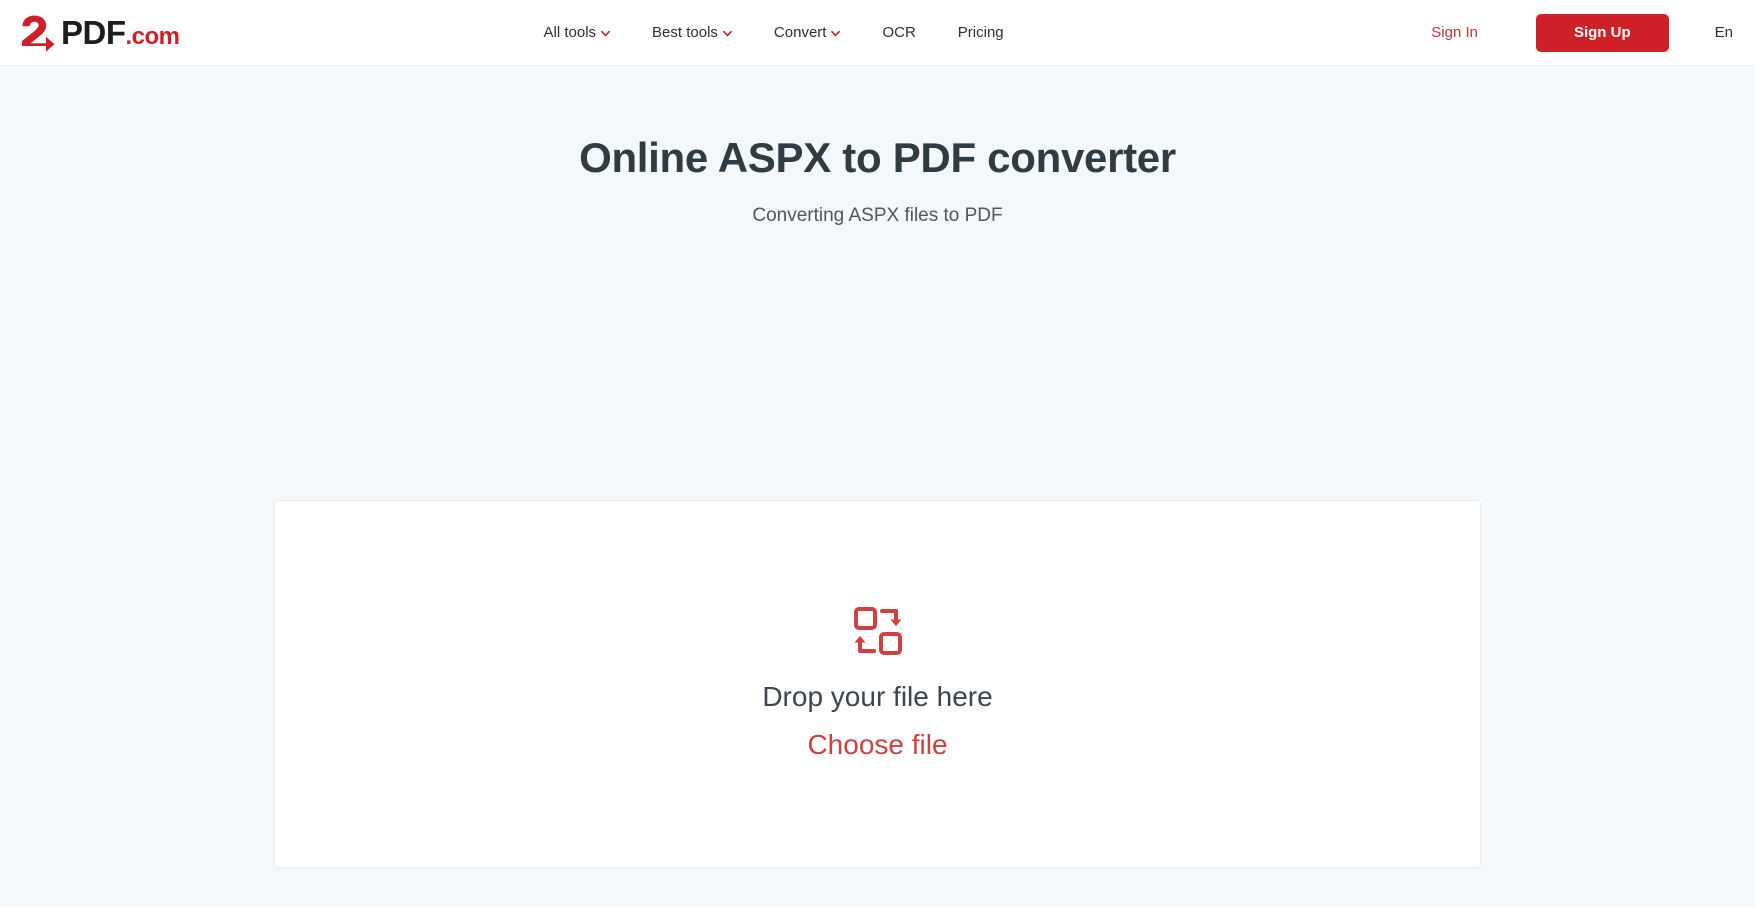  What do you see at coordinates (1724, 32) in the screenshot?
I see `language-selector: En` at bounding box center [1724, 32].